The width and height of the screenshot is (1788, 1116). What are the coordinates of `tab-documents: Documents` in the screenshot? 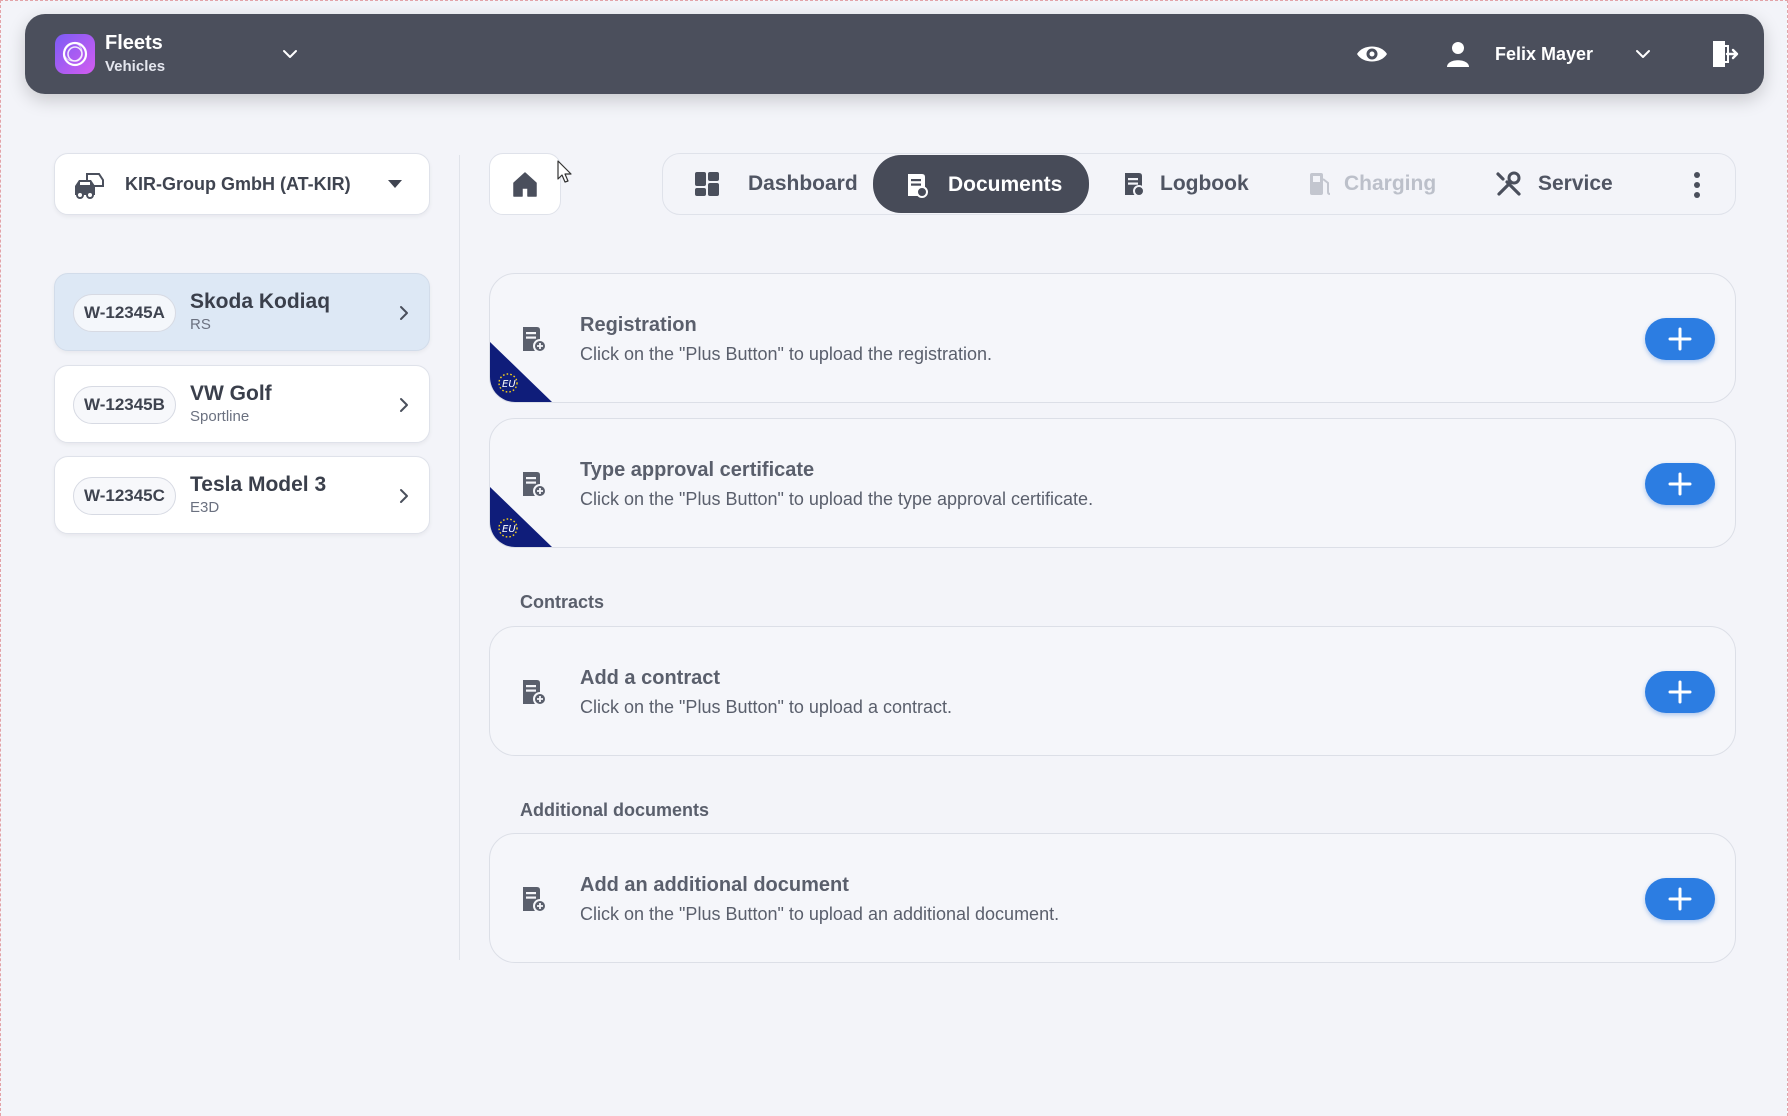 It's located at (981, 184).